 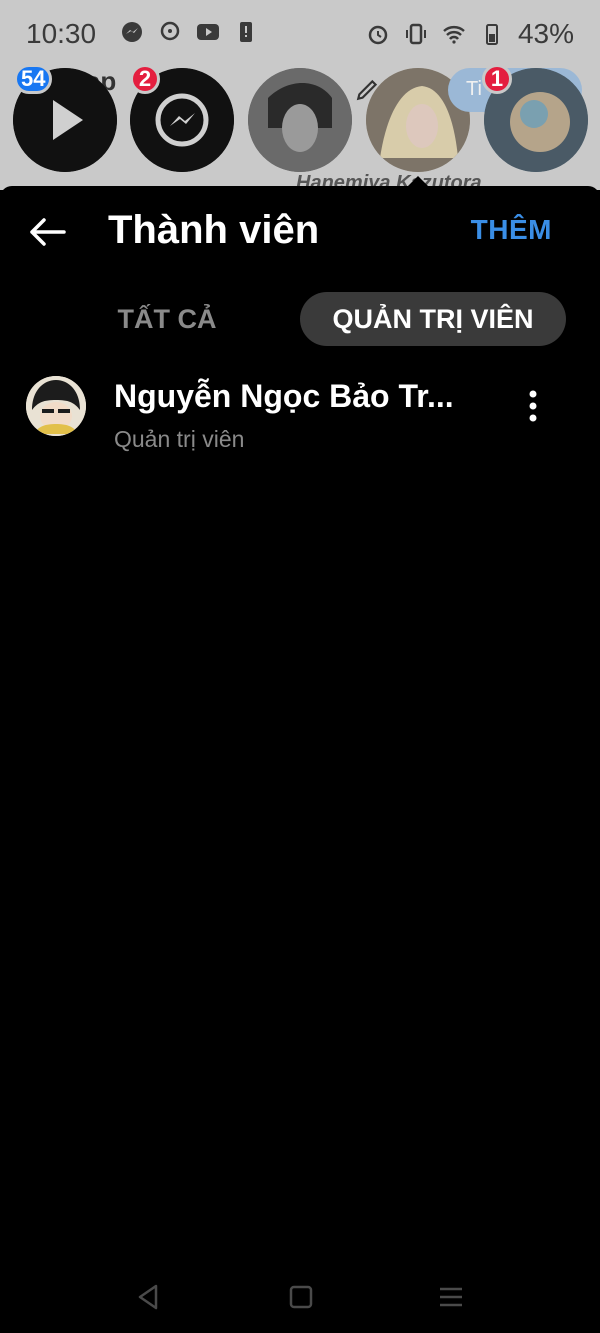 I want to click on battery-icon, so click(x=491, y=34).